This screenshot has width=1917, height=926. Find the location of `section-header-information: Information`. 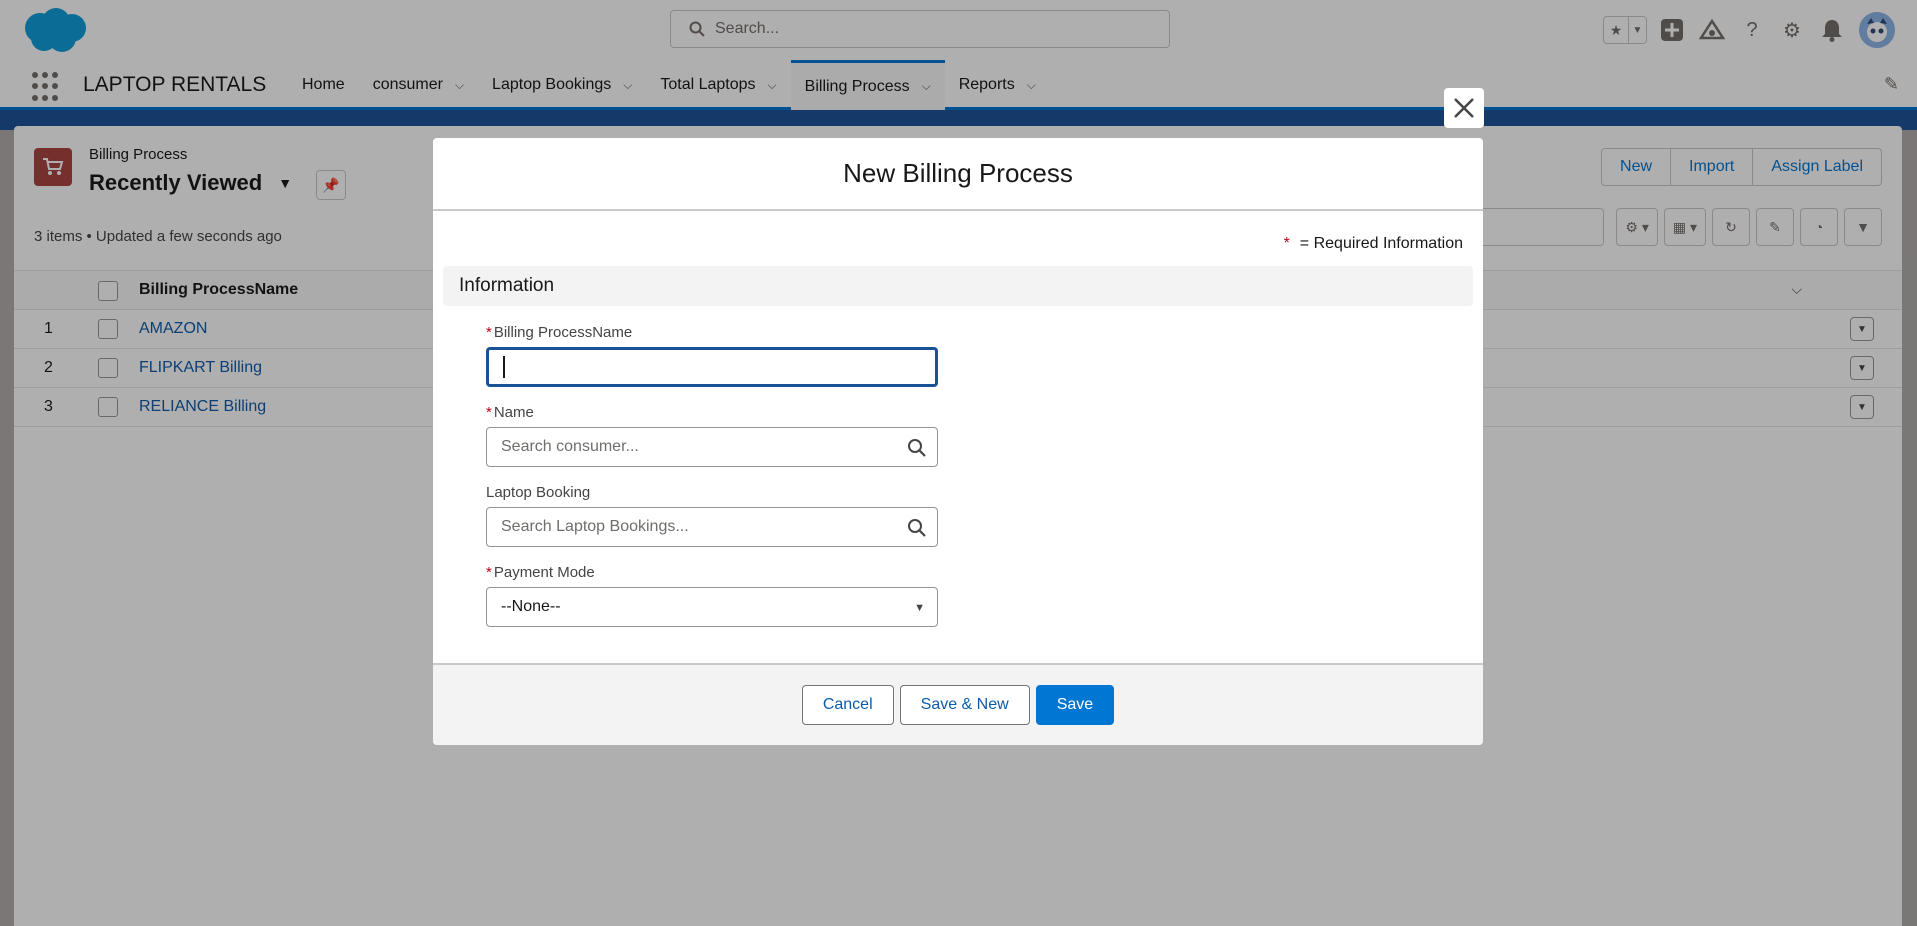

section-header-information: Information is located at coordinates (958, 286).